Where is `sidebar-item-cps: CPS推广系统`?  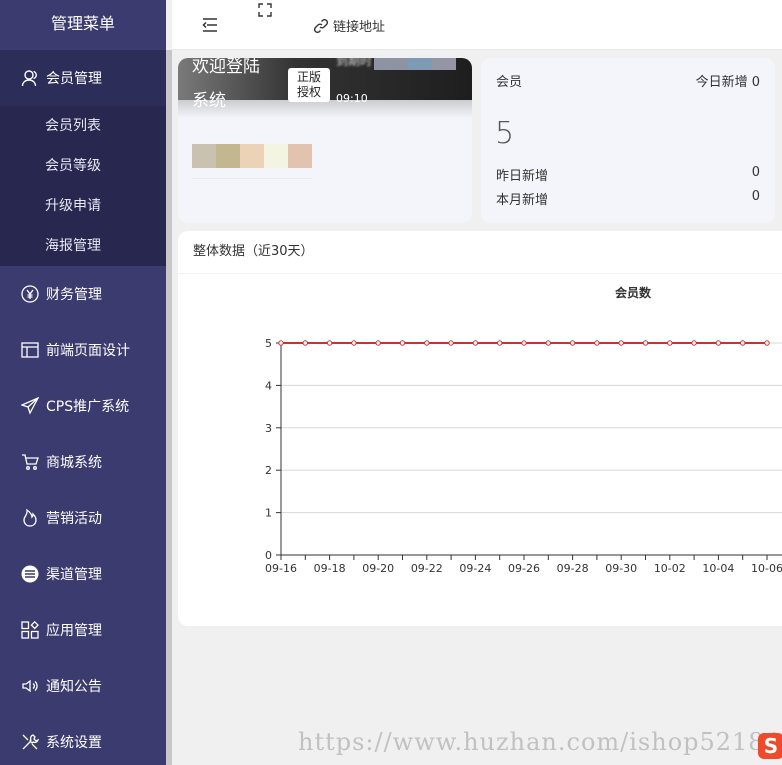 sidebar-item-cps: CPS推广系统 is located at coordinates (83, 406).